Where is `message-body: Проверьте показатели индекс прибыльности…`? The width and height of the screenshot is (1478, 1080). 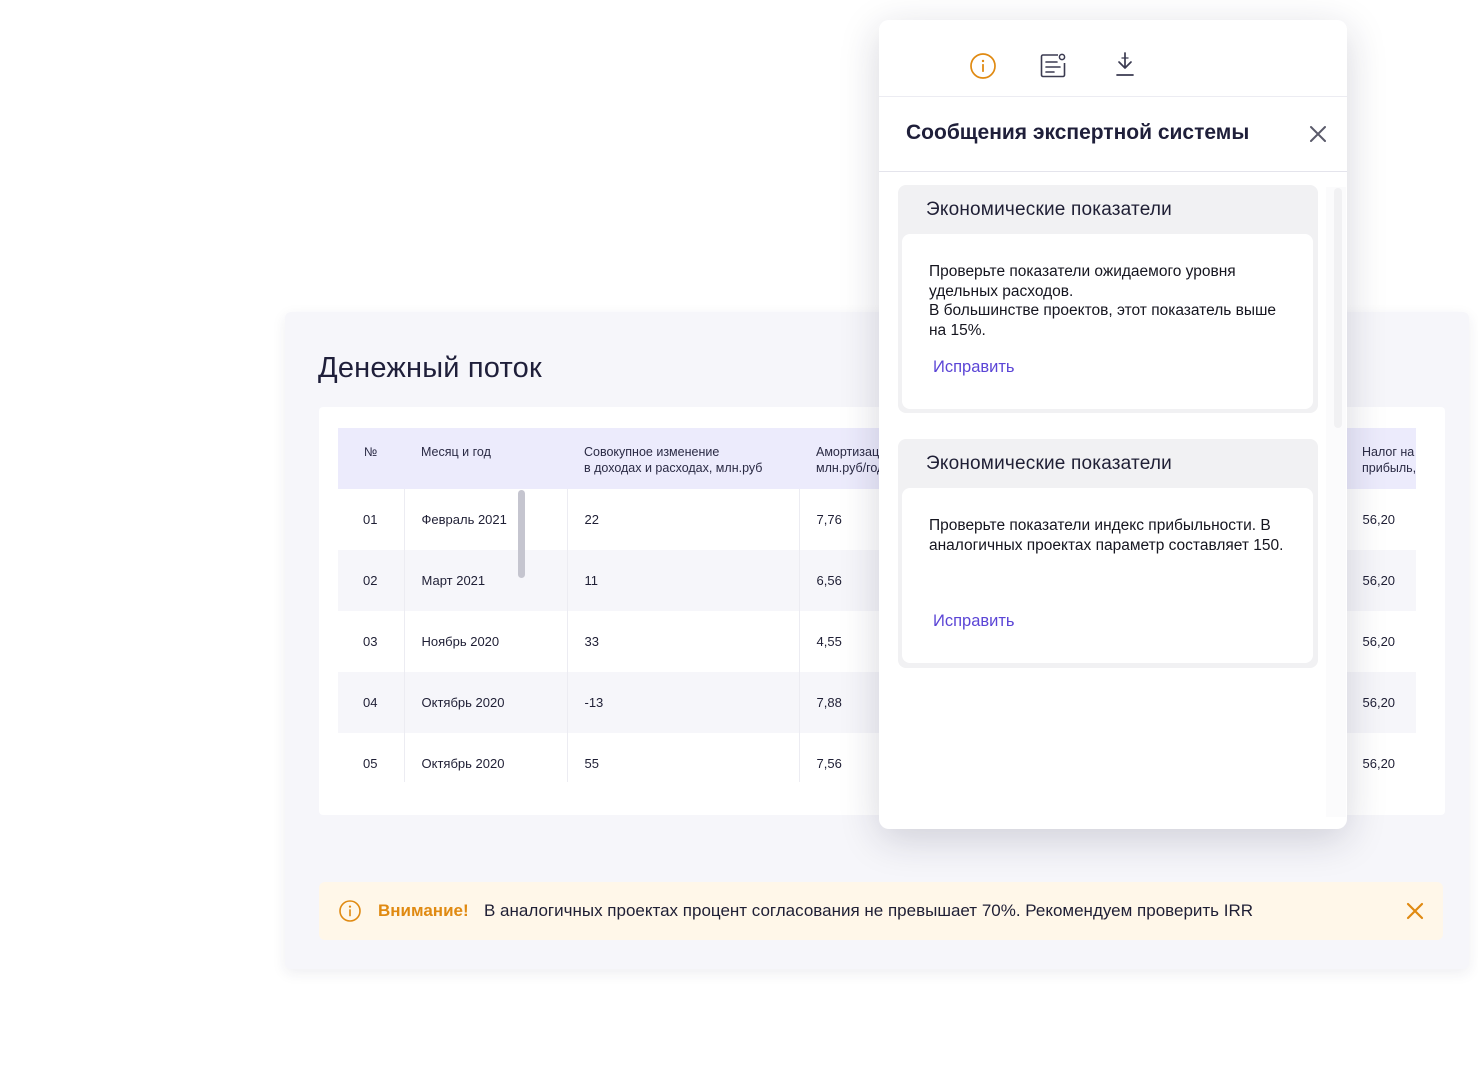 message-body: Проверьте показатели индекс прибыльности… is located at coordinates (1107, 575).